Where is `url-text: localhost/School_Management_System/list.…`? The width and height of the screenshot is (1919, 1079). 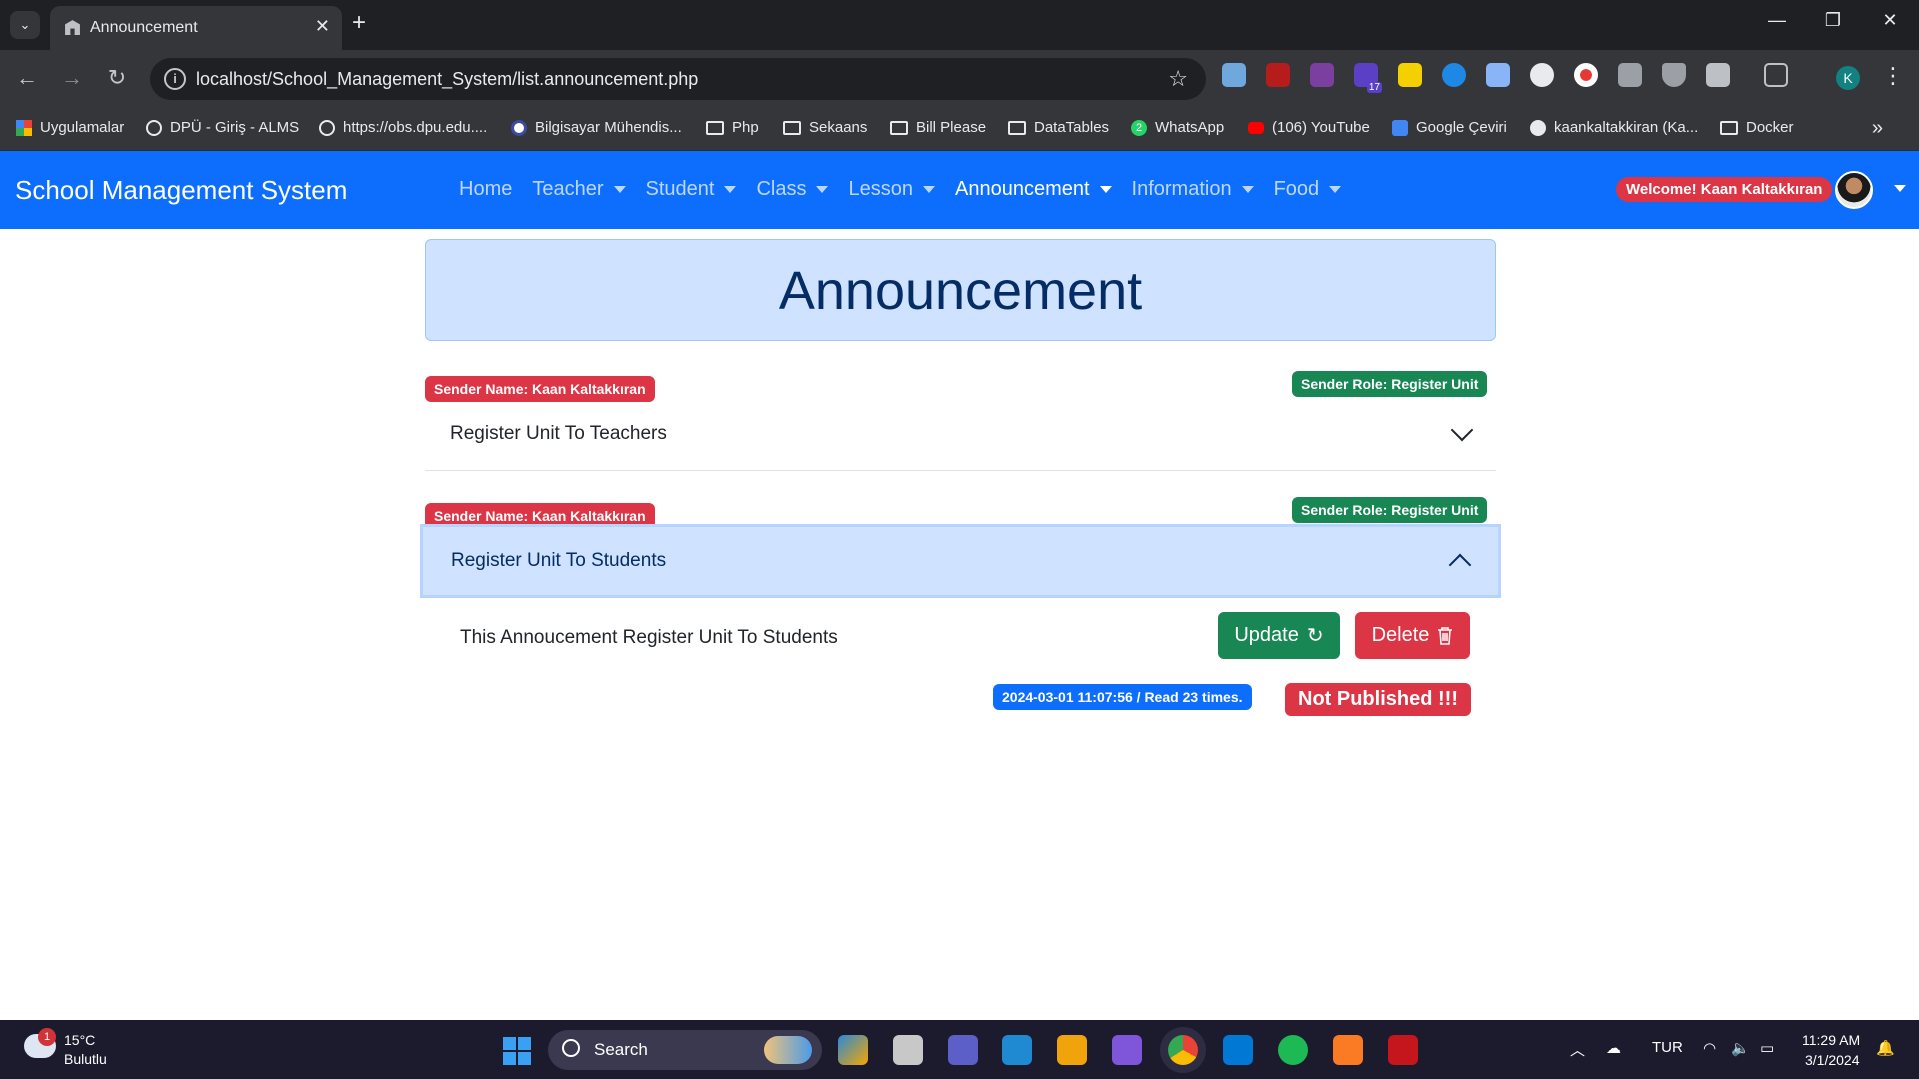 url-text: localhost/School_Management_System/list.… is located at coordinates (447, 79).